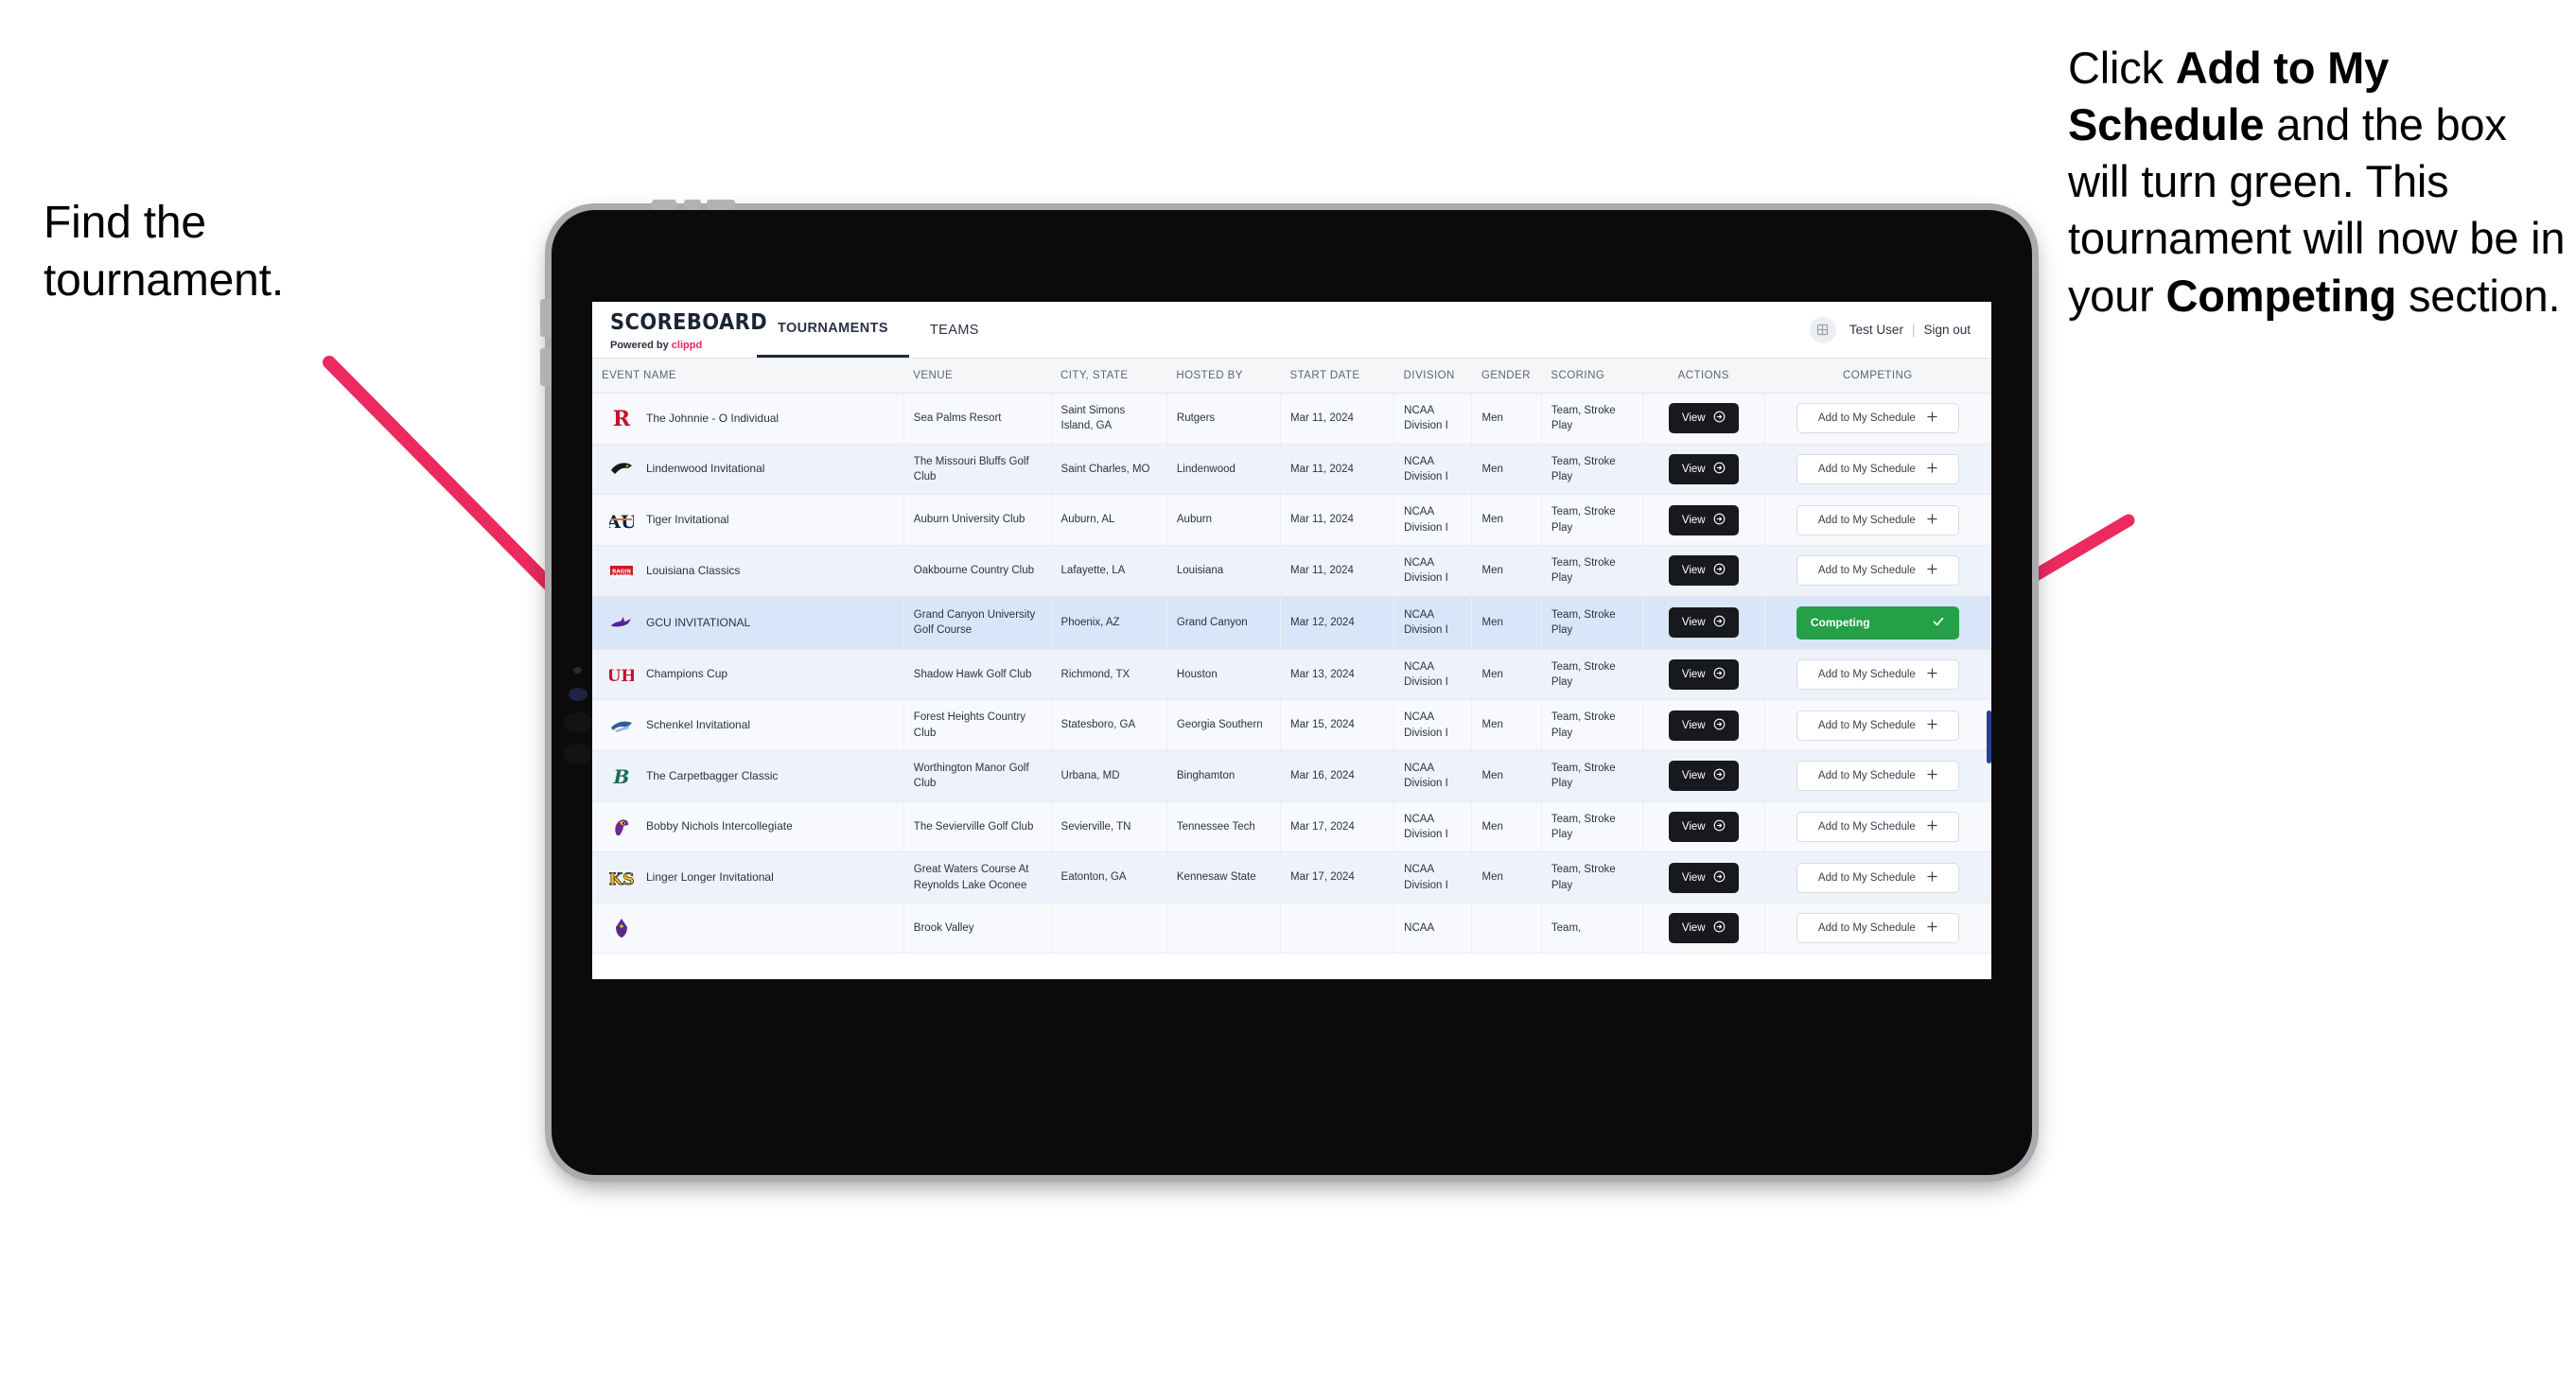 The height and width of the screenshot is (1386, 2576). I want to click on grid-icon, so click(1822, 329).